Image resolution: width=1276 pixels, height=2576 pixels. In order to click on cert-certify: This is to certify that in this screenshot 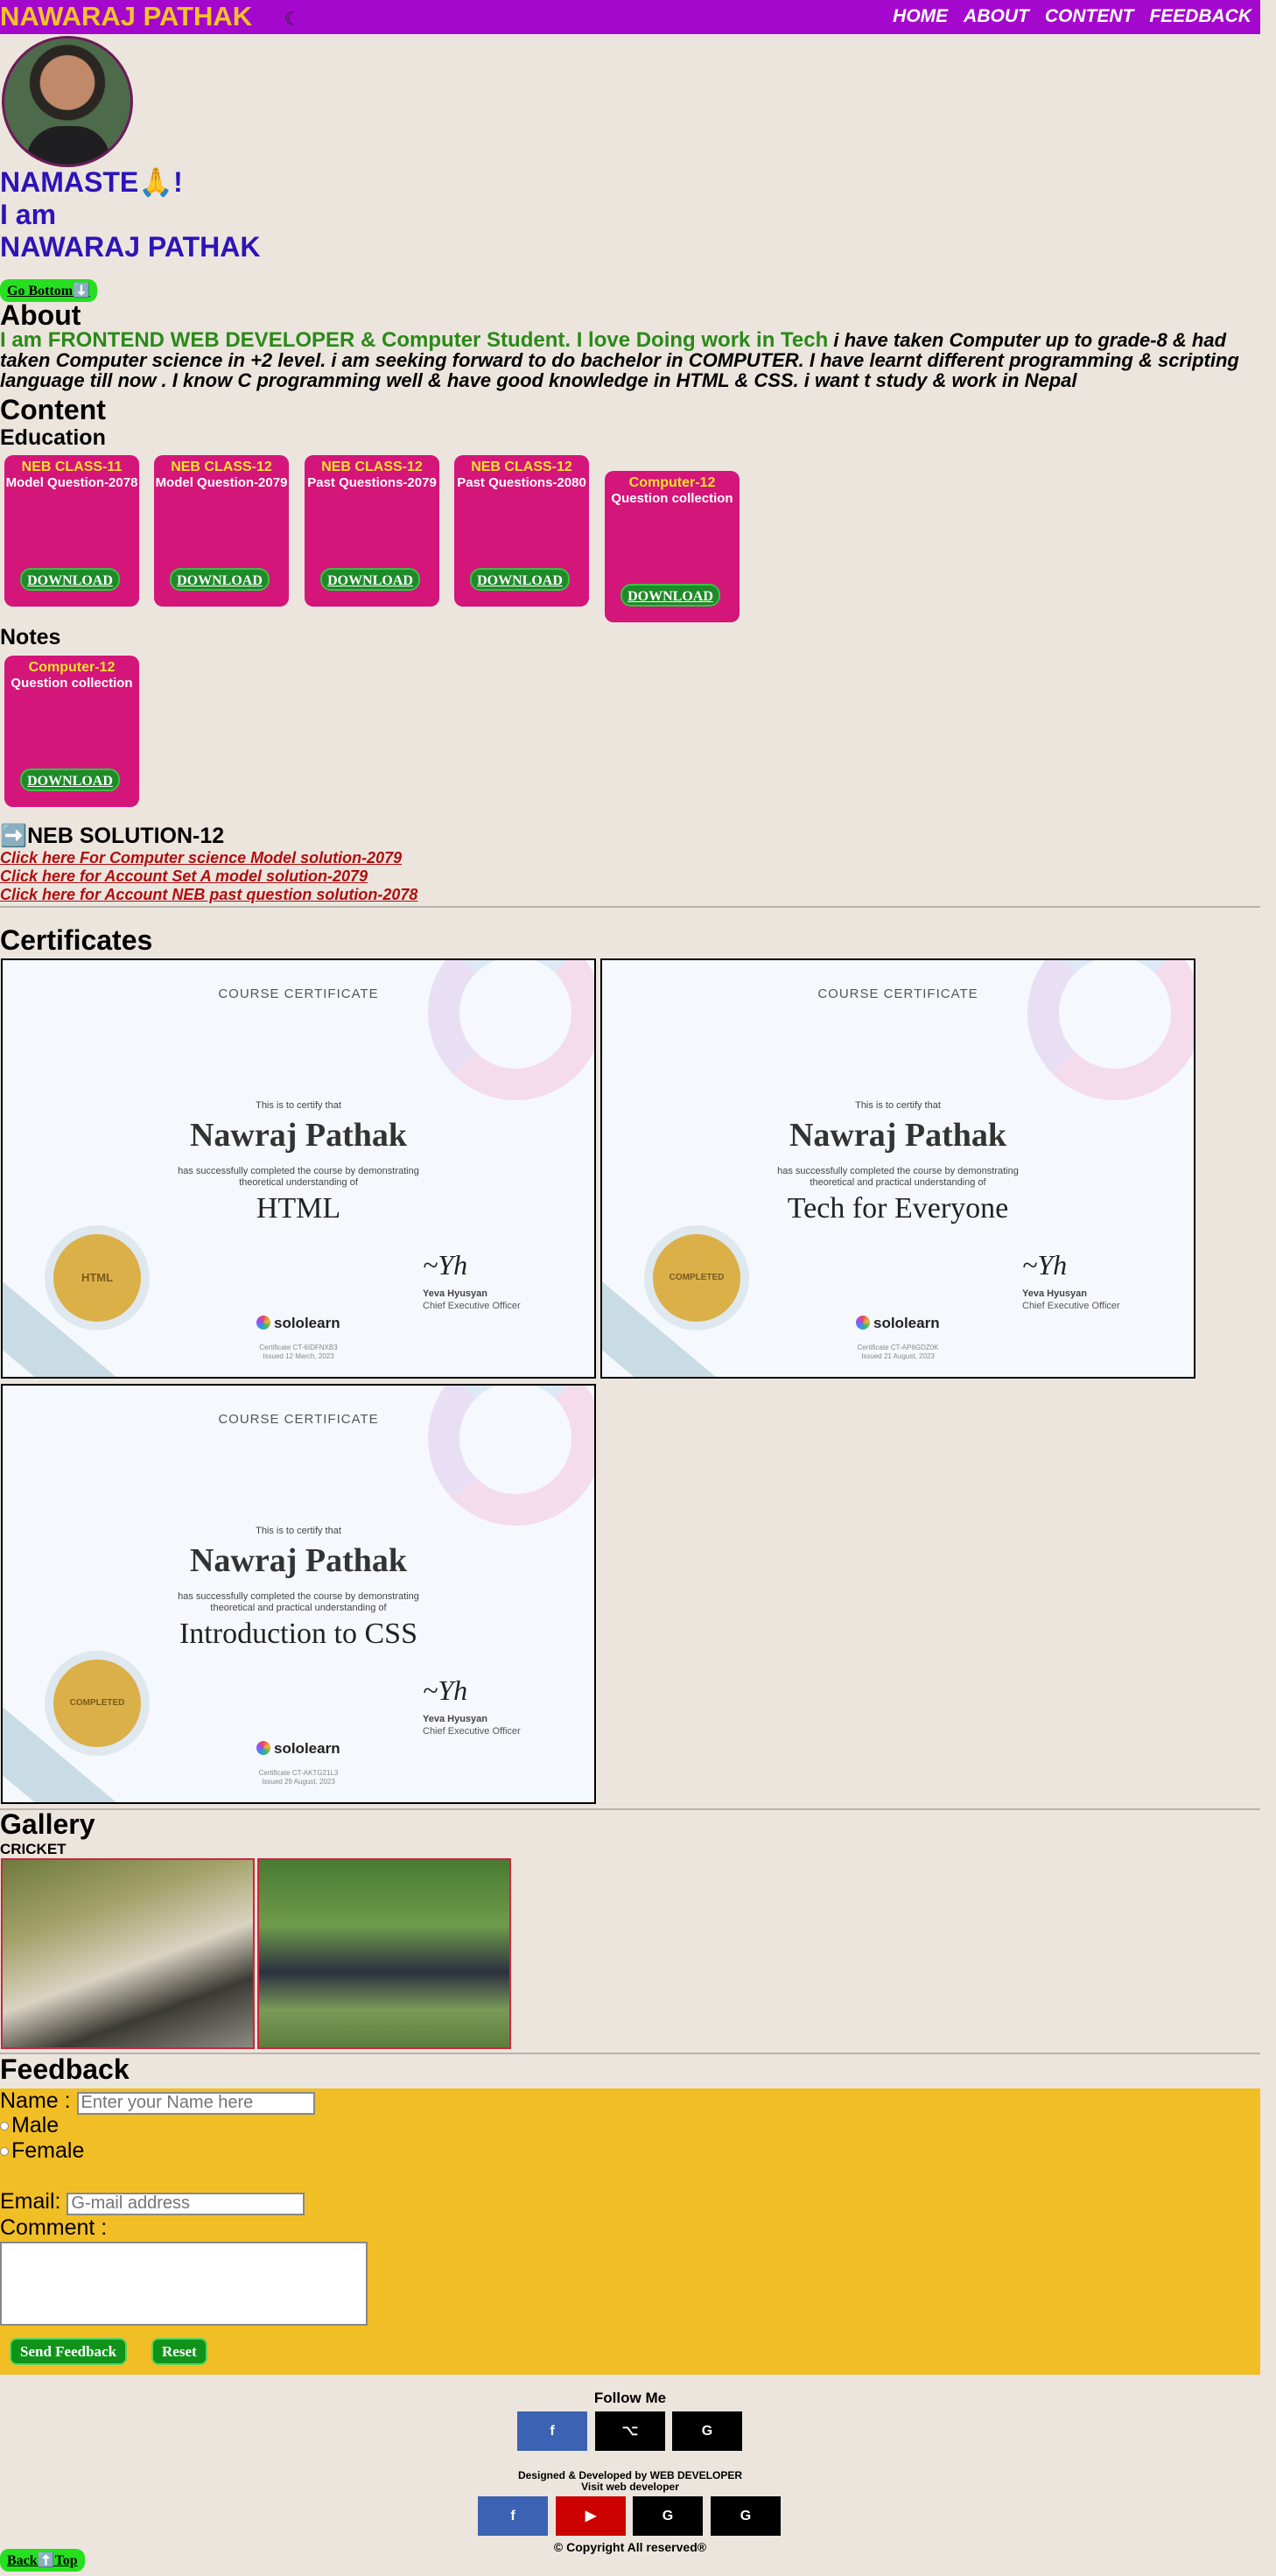, I will do `click(298, 1105)`.